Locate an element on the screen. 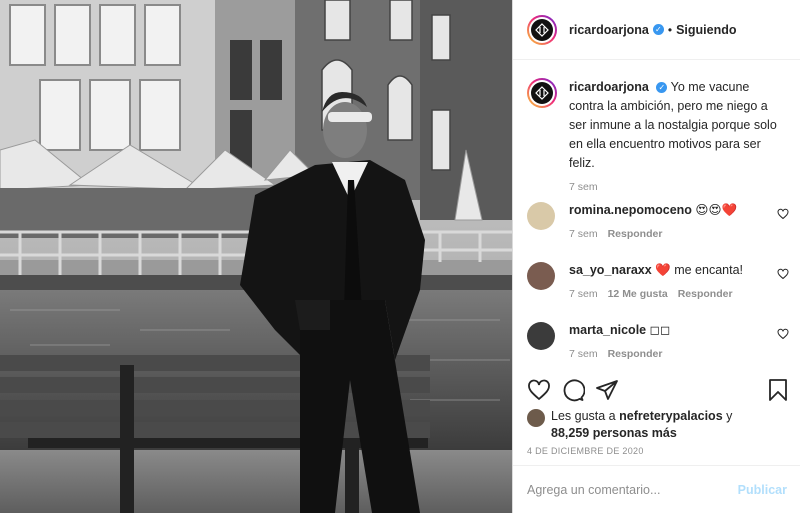 Image resolution: width=800 pixels, height=513 pixels. comment-text: 😍😍❤️ is located at coordinates (716, 210).